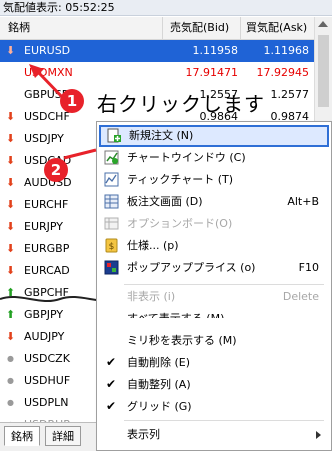  What do you see at coordinates (181, 104) in the screenshot?
I see `callout-text: 右クリックします` at bounding box center [181, 104].